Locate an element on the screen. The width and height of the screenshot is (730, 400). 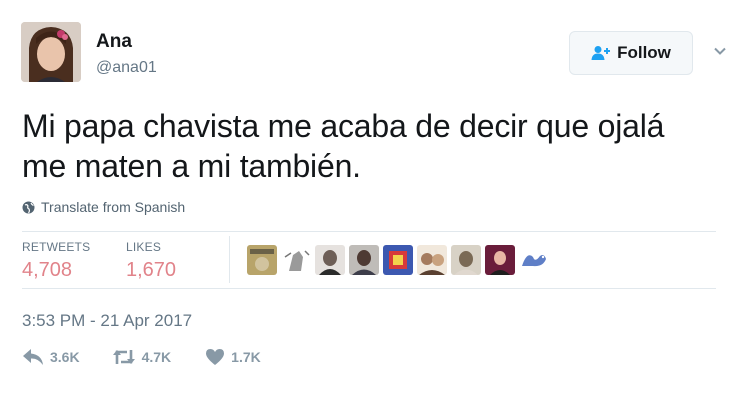
tweet-text-line: me maten a mi también. is located at coordinates (191, 166).